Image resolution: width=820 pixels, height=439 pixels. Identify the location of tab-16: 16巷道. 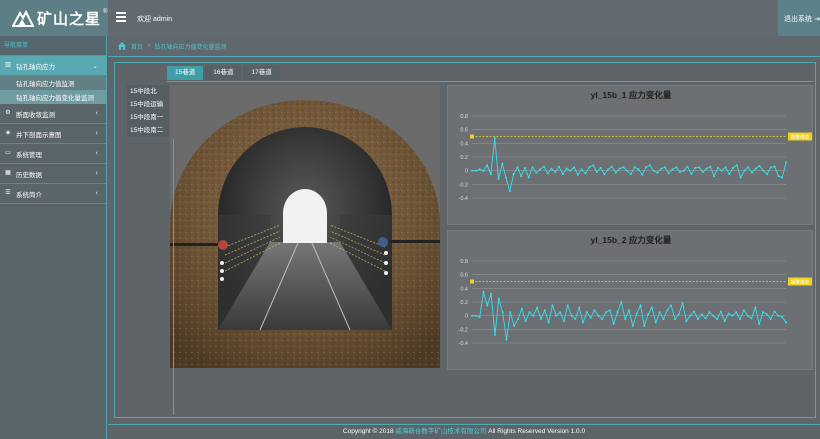
(223, 73).